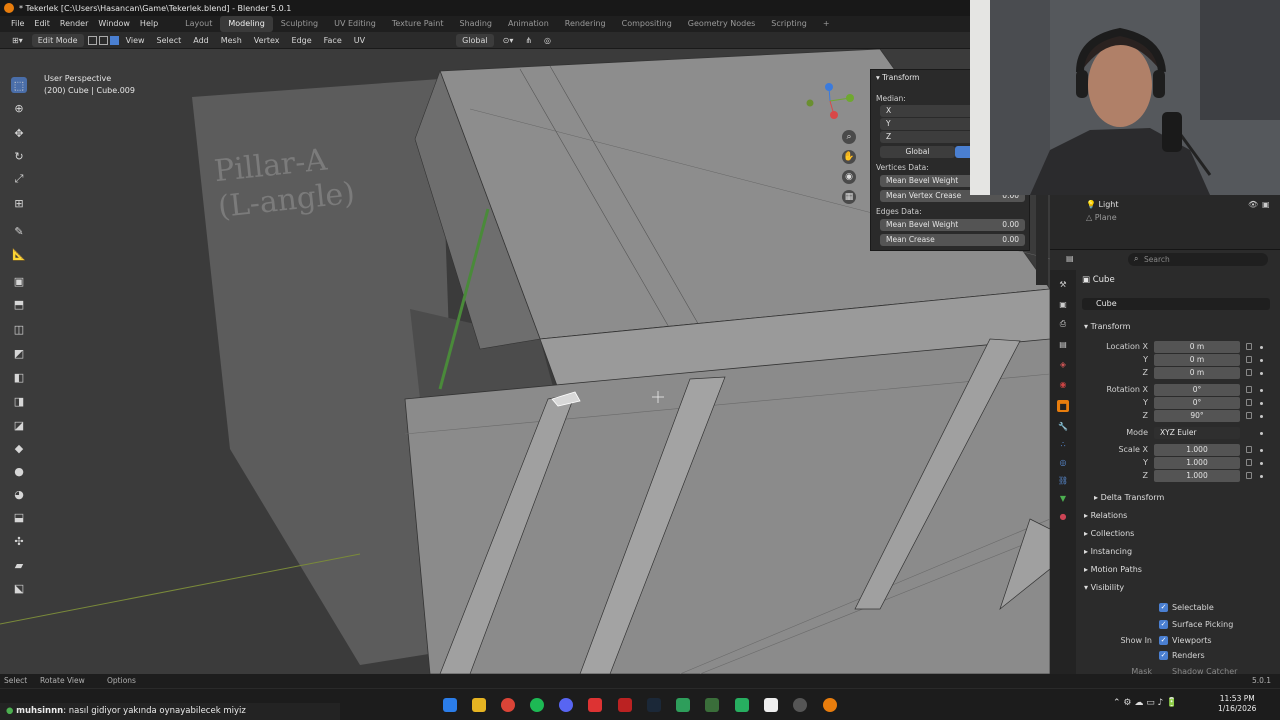  What do you see at coordinates (1197, 450) in the screenshot?
I see `scale-x-field: 1.000` at bounding box center [1197, 450].